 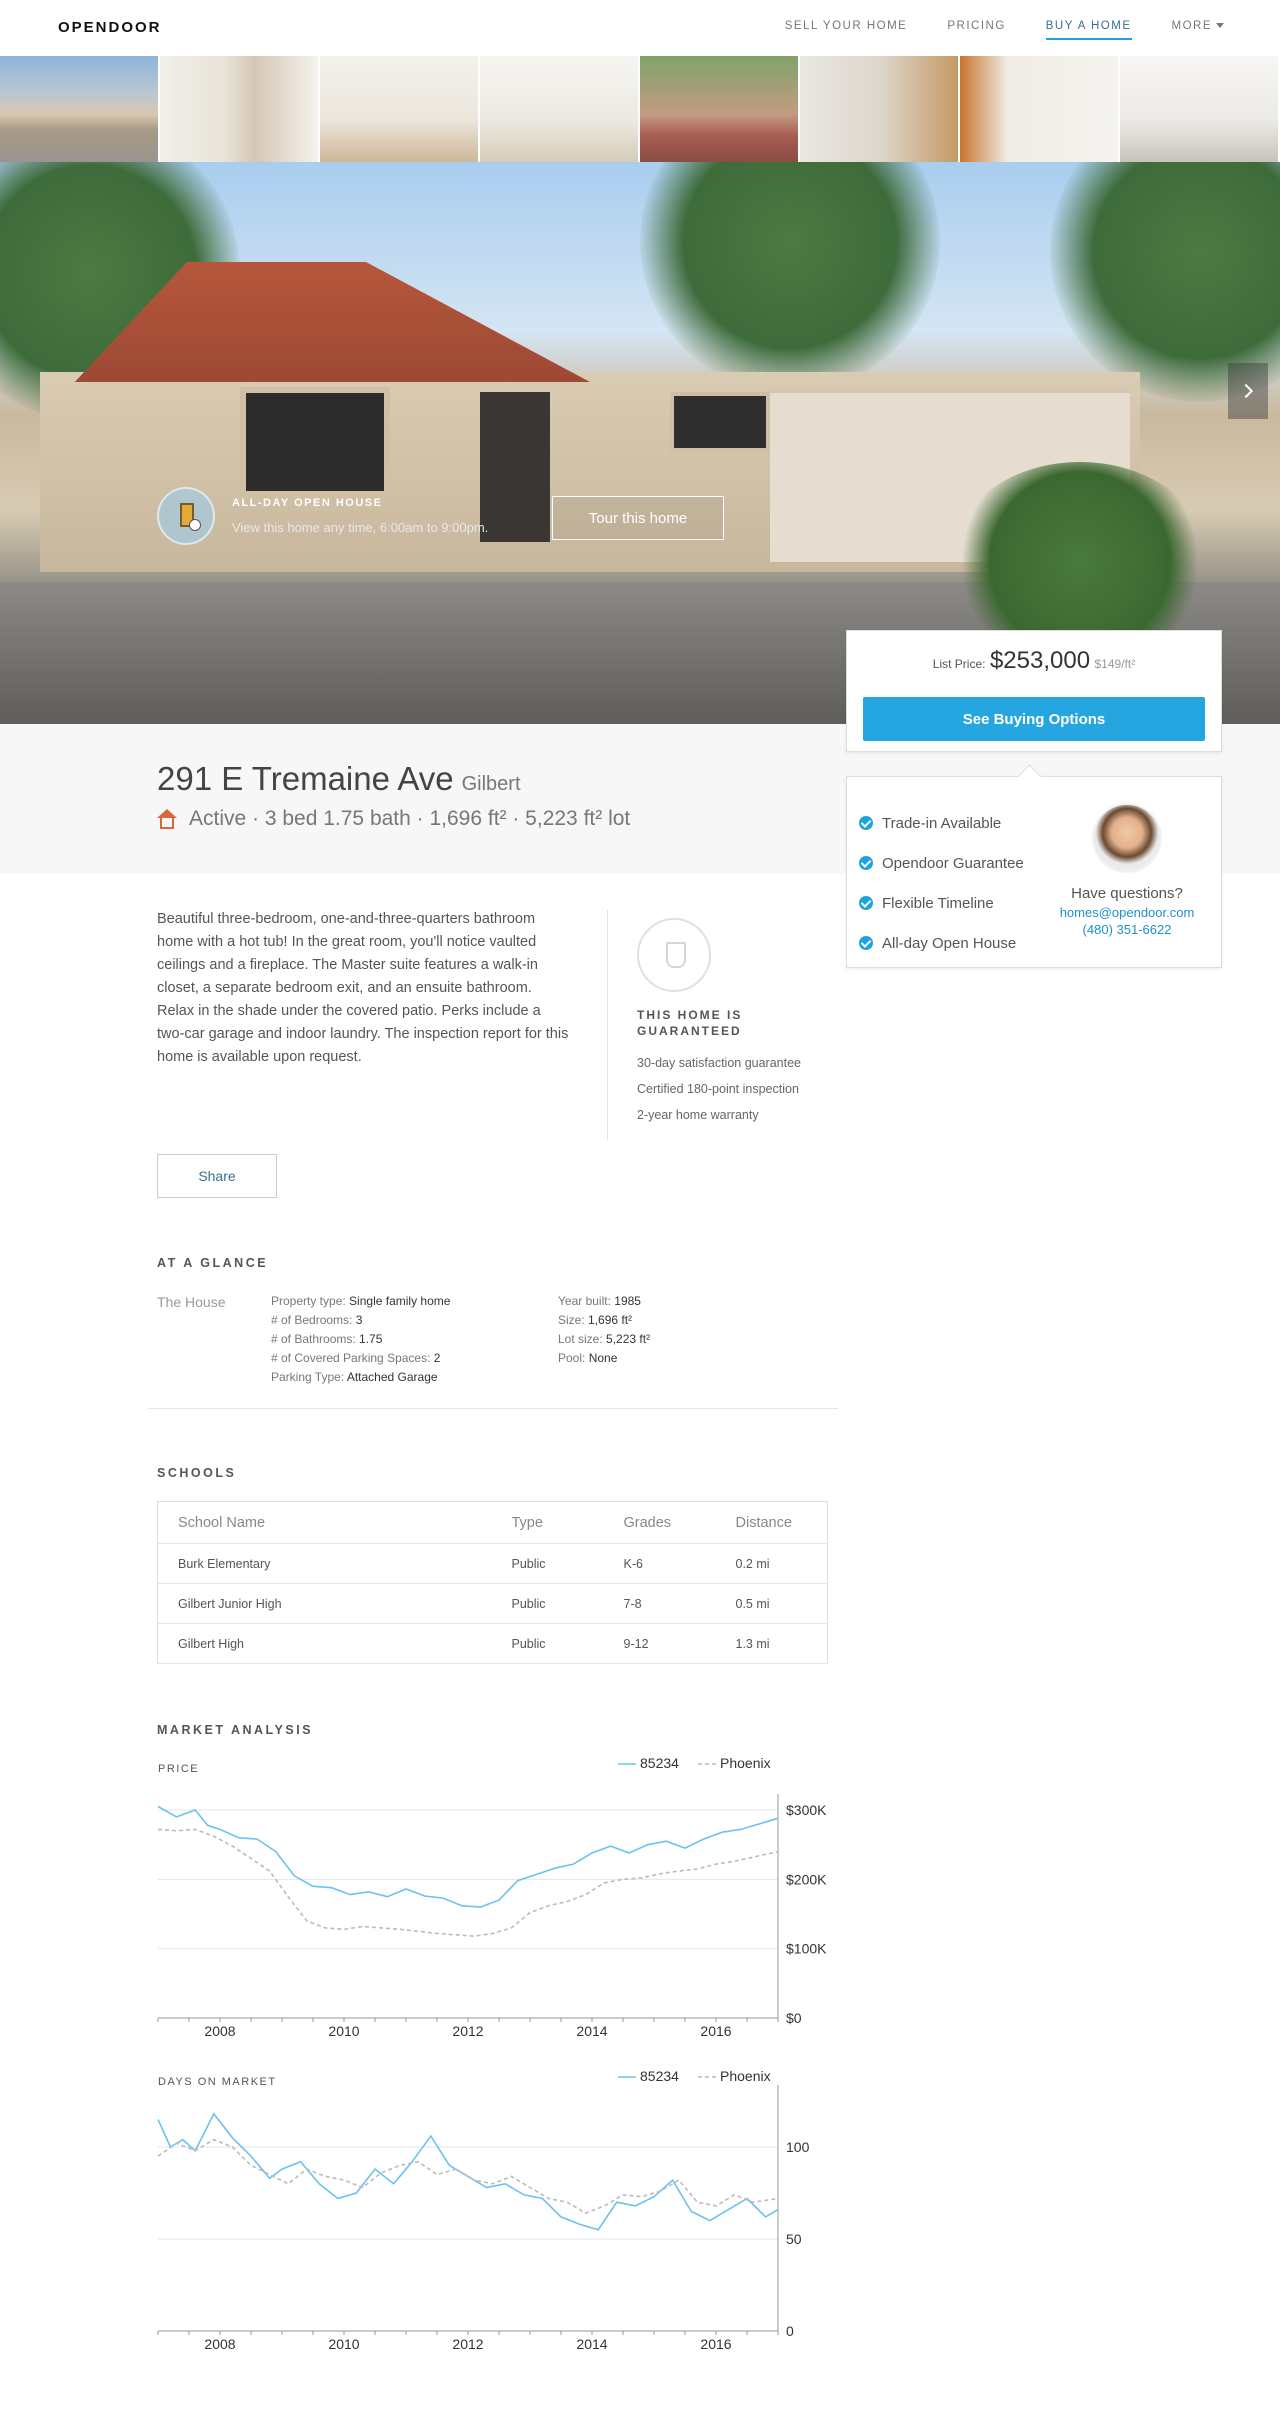 I want to click on fact-key: # of Bedrooms:, so click(x=313, y=1320).